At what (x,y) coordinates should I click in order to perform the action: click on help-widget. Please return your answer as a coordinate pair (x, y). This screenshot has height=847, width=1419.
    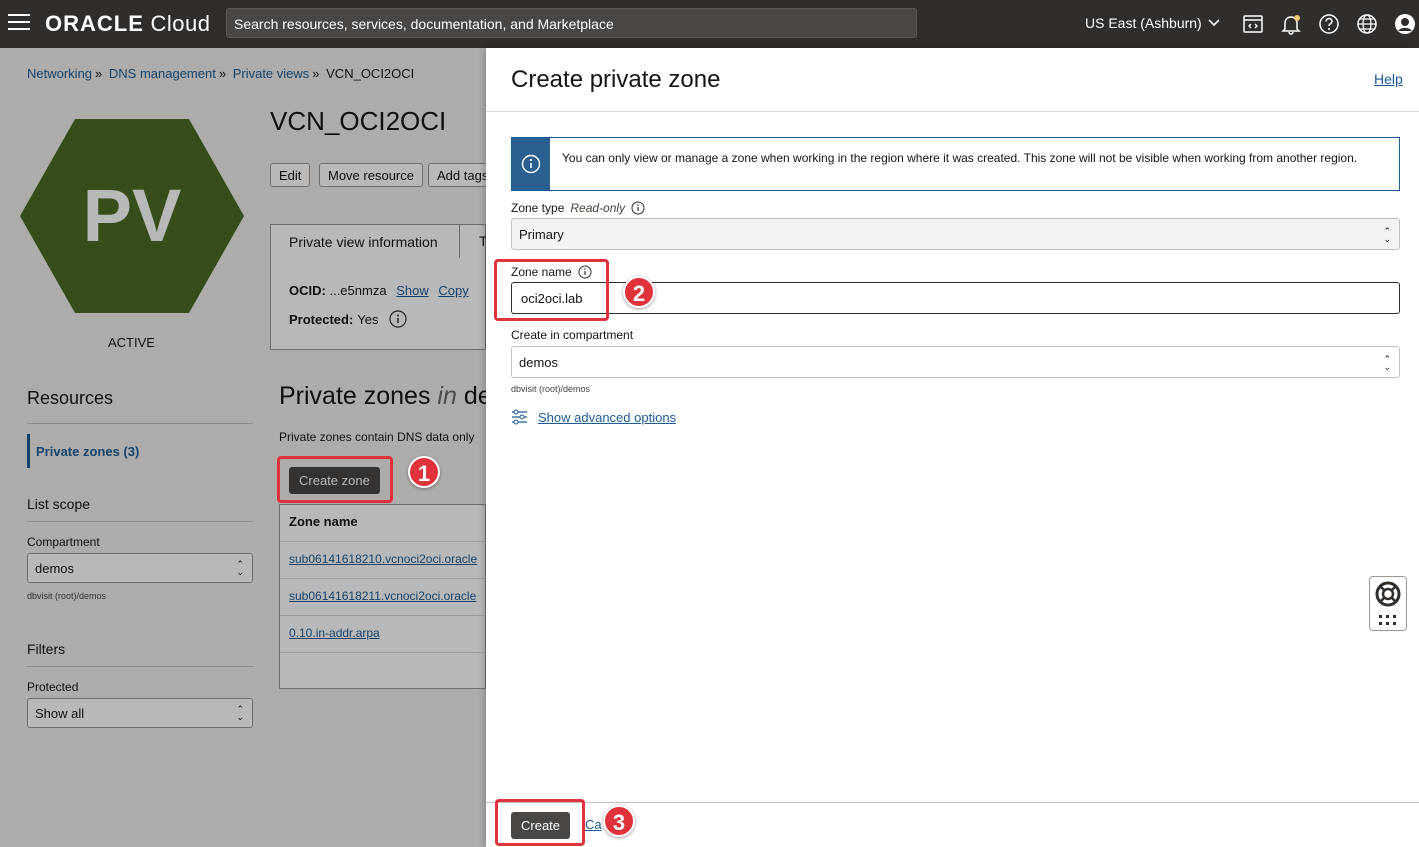
    Looking at the image, I should click on (1388, 603).